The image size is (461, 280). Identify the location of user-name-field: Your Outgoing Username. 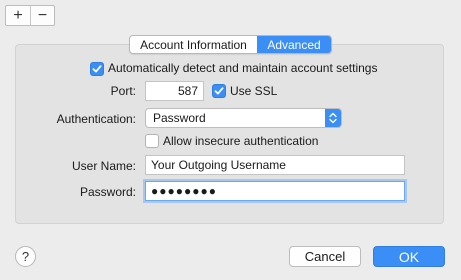
(275, 165).